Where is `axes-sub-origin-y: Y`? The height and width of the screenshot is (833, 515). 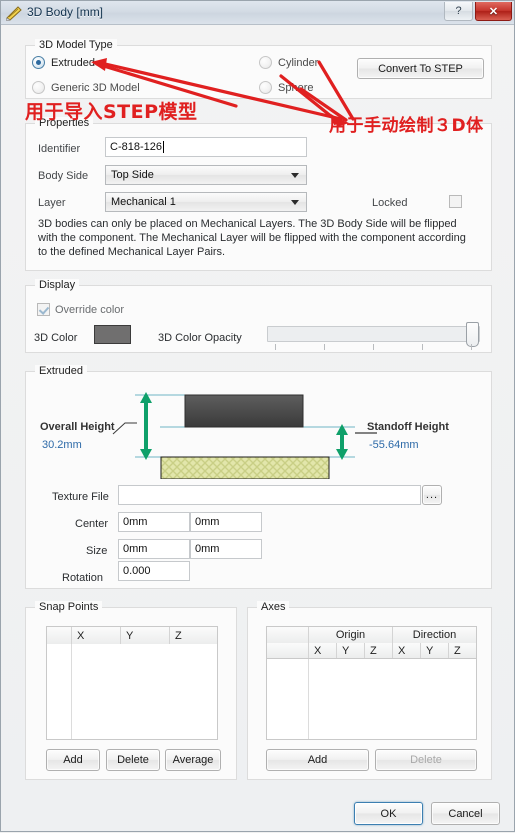 axes-sub-origin-y: Y is located at coordinates (351, 650).